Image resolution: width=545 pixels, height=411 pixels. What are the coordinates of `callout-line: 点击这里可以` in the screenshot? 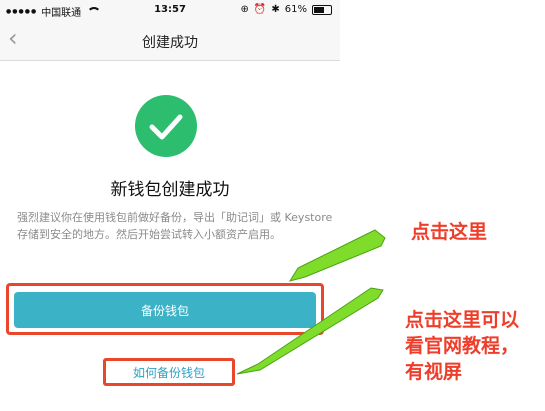 It's located at (462, 320).